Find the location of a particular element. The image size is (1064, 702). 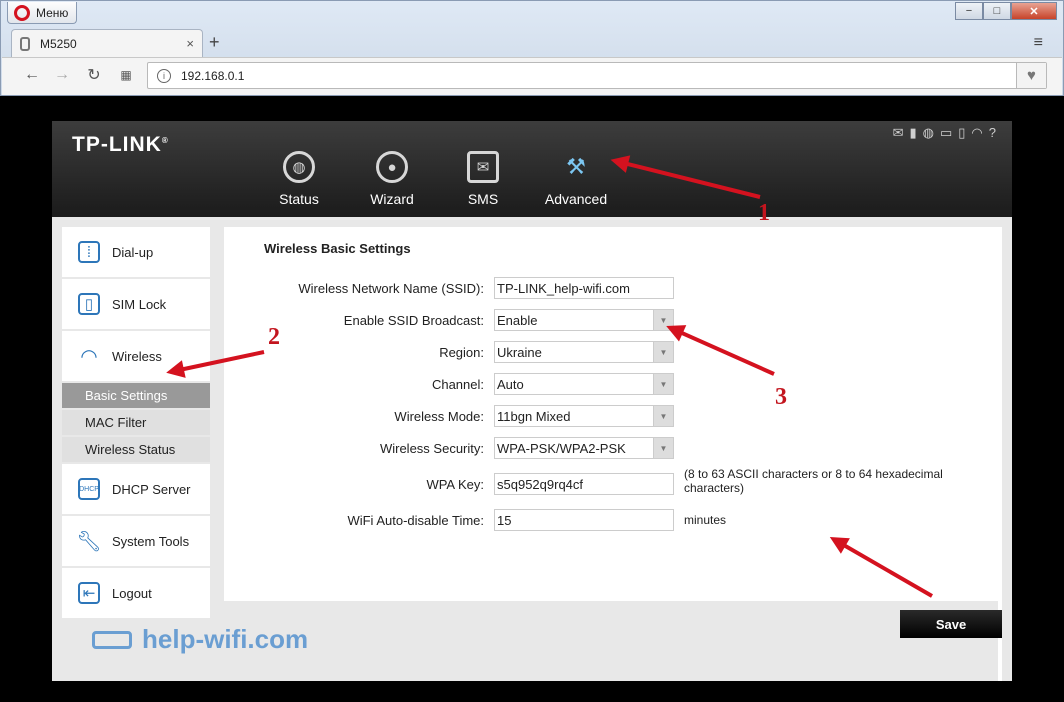

wireless-security-value: WPA-PSK/WPA2-PSK is located at coordinates (561, 448).